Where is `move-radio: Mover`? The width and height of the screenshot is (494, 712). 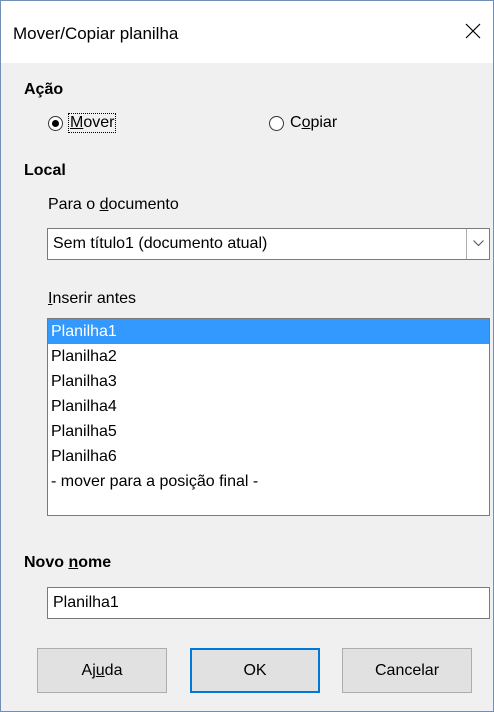
move-radio: Mover is located at coordinates (82, 123).